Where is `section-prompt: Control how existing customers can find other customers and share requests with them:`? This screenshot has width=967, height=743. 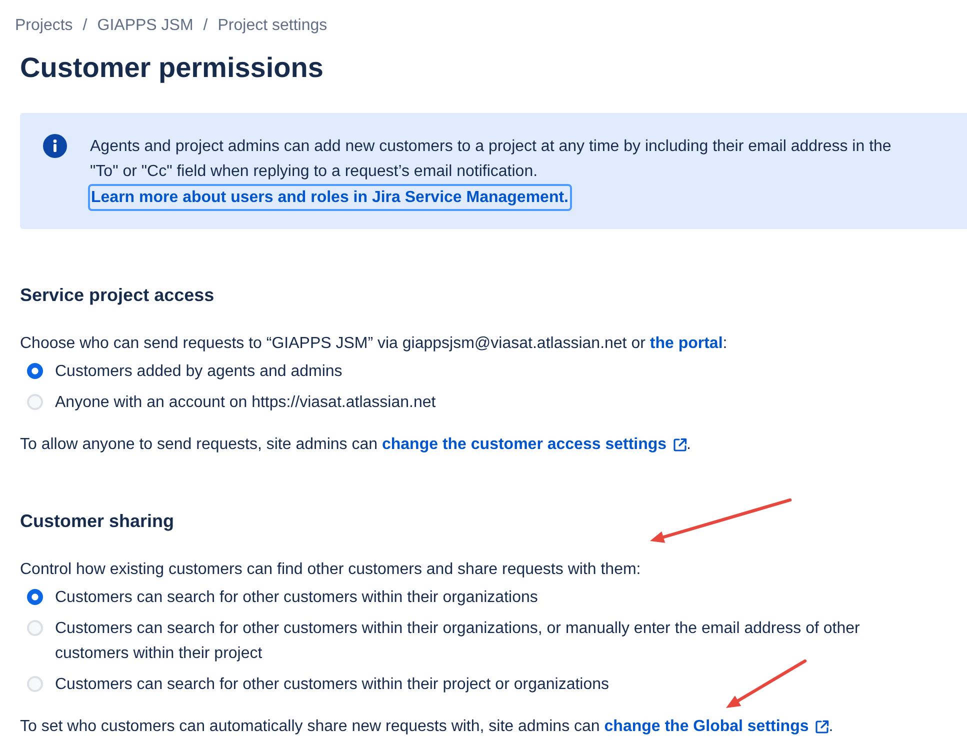 section-prompt: Control how existing customers can find other customers and share requests with them: is located at coordinates (331, 570).